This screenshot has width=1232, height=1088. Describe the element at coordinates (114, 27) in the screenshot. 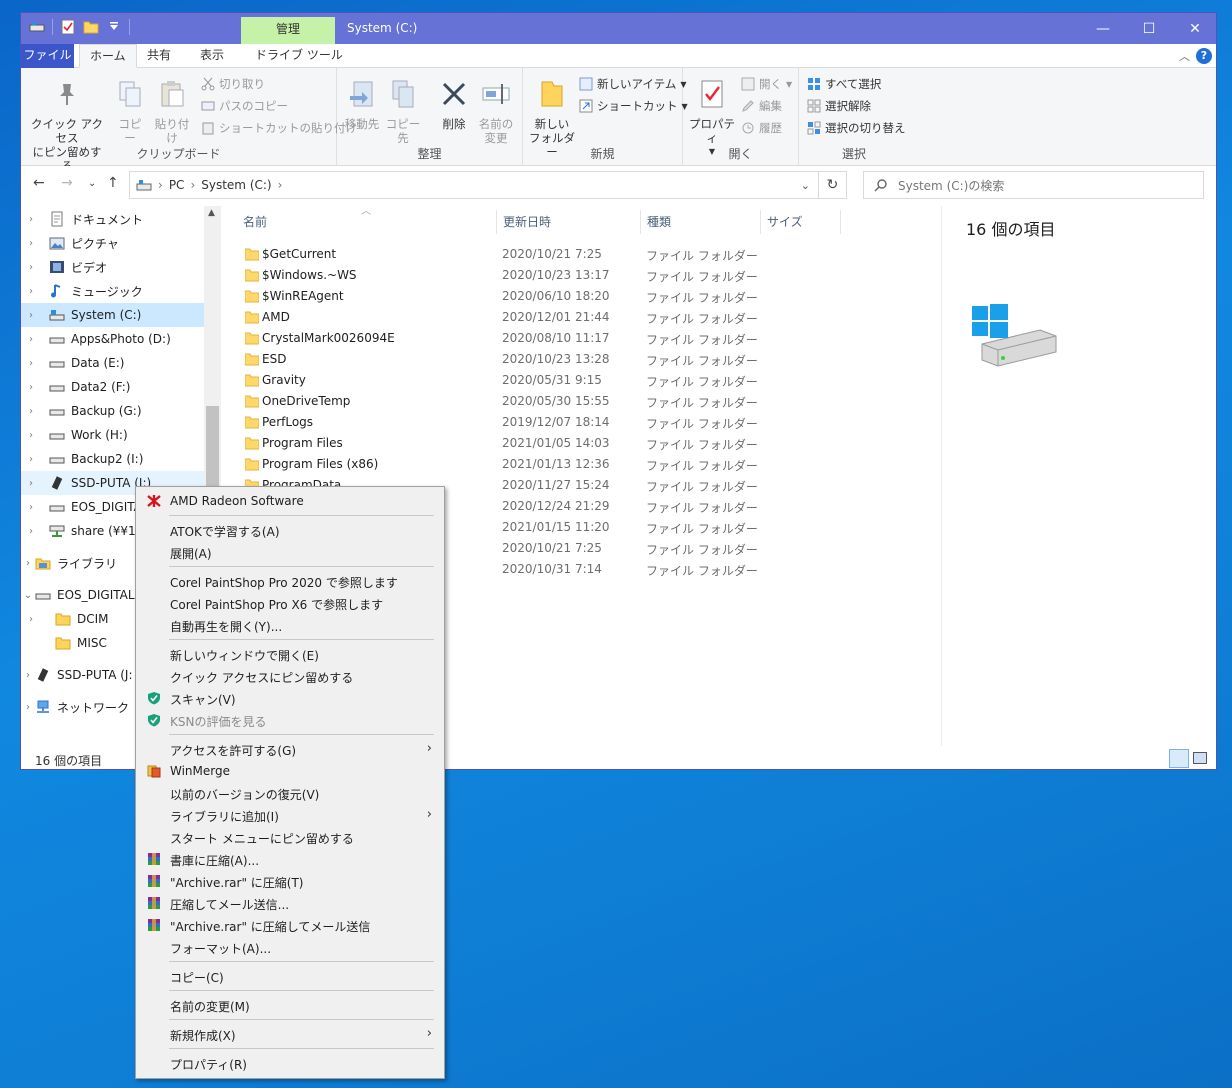

I see `customize-qat-icon` at that location.